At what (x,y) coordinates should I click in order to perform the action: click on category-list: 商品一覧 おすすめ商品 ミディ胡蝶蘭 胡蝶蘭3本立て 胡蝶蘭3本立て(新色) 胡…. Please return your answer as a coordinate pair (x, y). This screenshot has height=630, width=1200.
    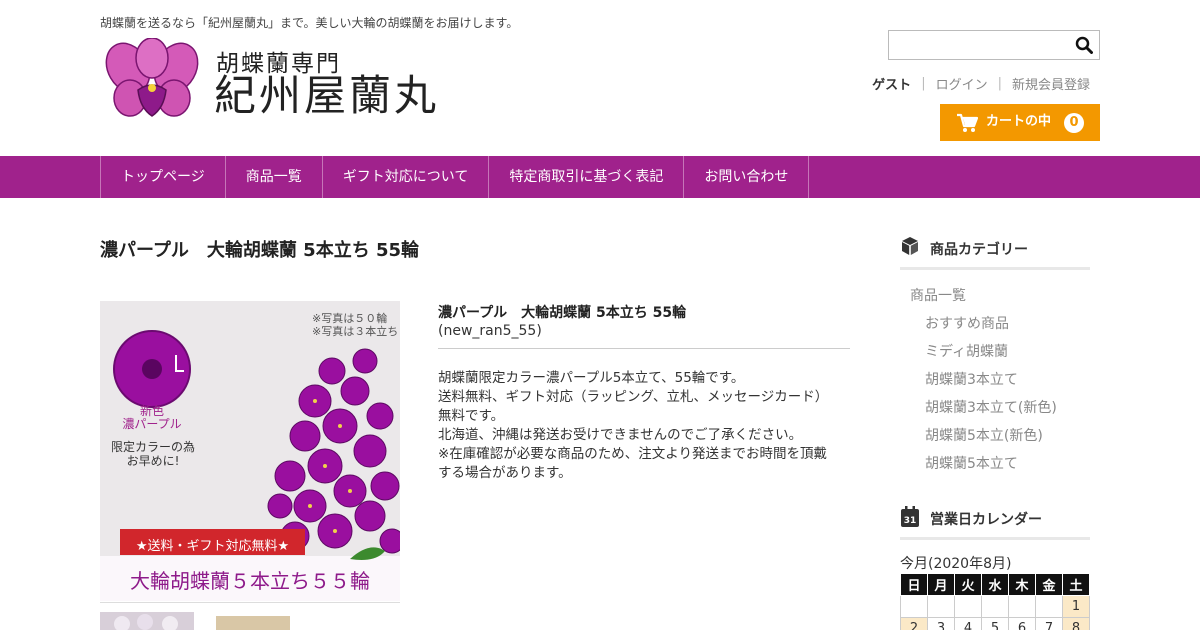
    Looking at the image, I should click on (983, 386).